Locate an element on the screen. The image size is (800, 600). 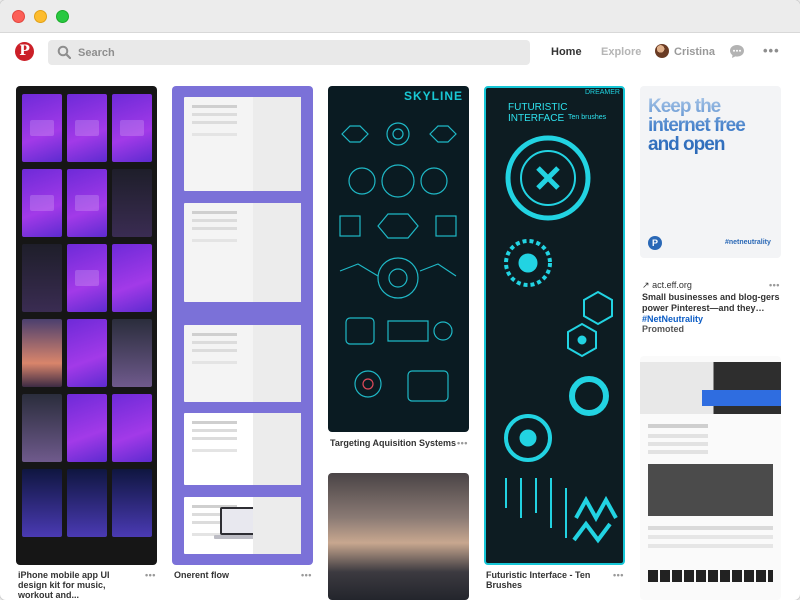
profile-hero is located at coordinates (710, 388).